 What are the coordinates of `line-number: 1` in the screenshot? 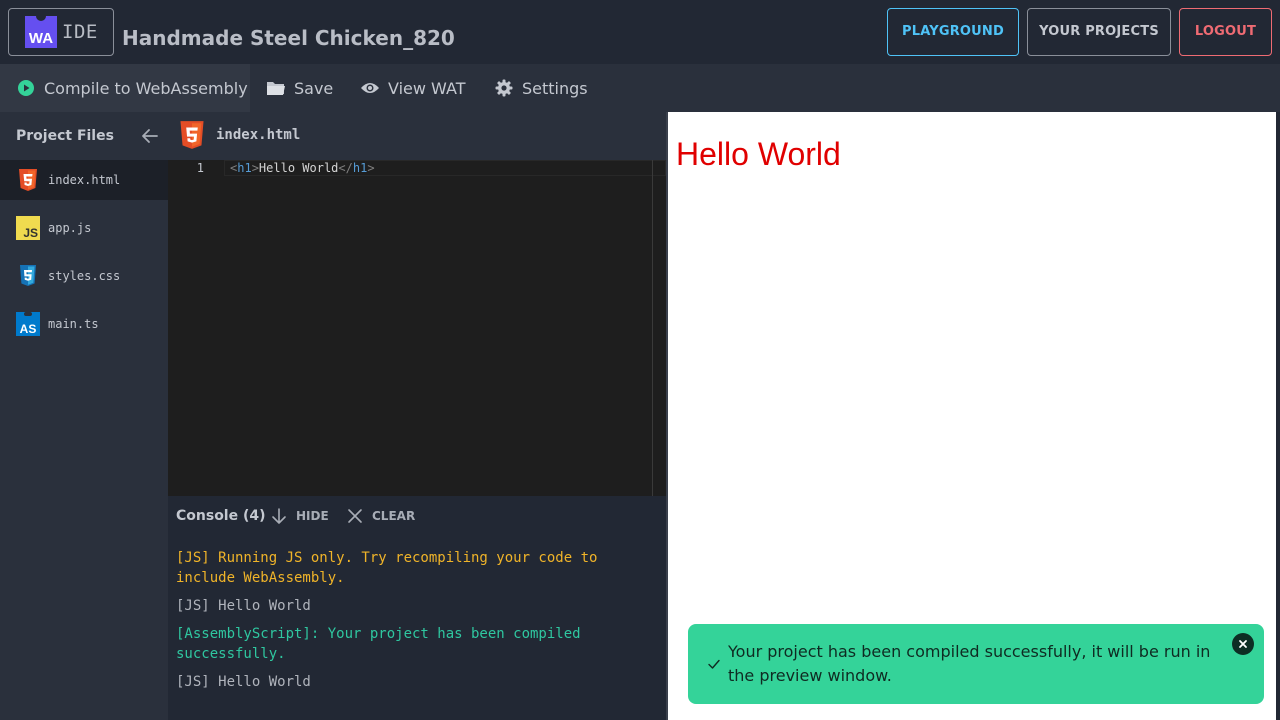 It's located at (200, 168).